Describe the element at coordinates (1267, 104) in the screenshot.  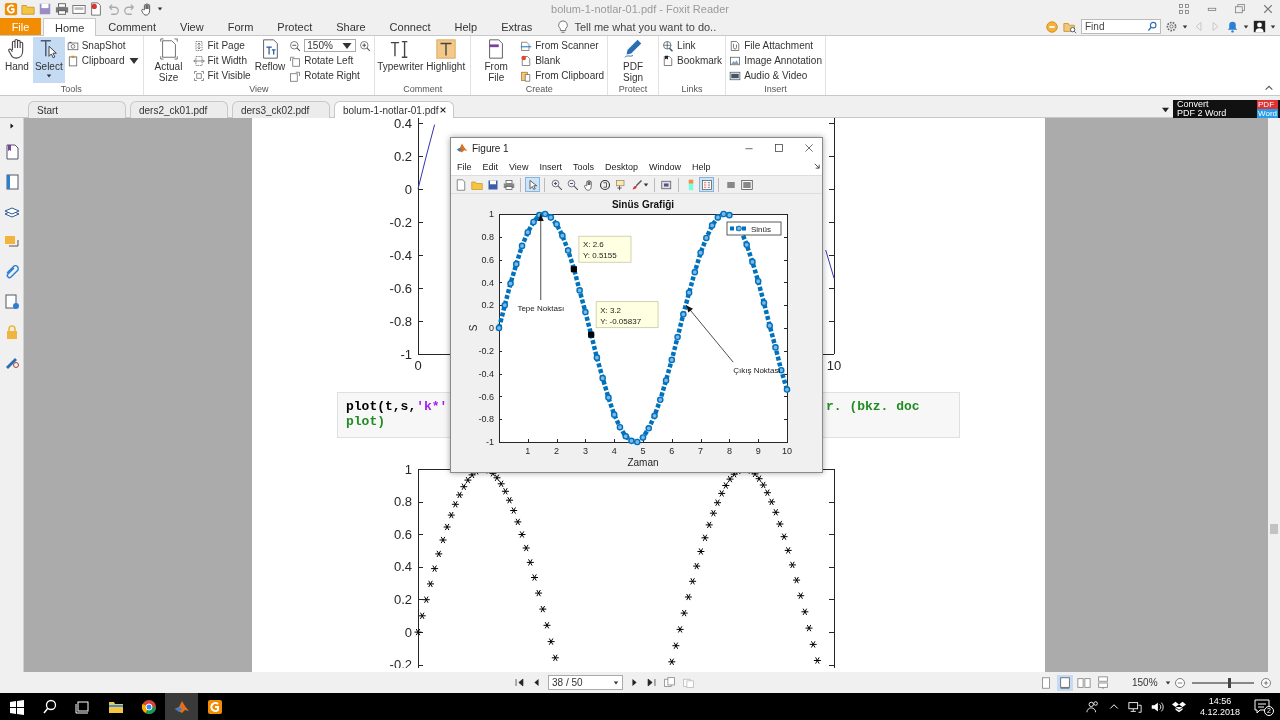
I see `badge: PDF` at that location.